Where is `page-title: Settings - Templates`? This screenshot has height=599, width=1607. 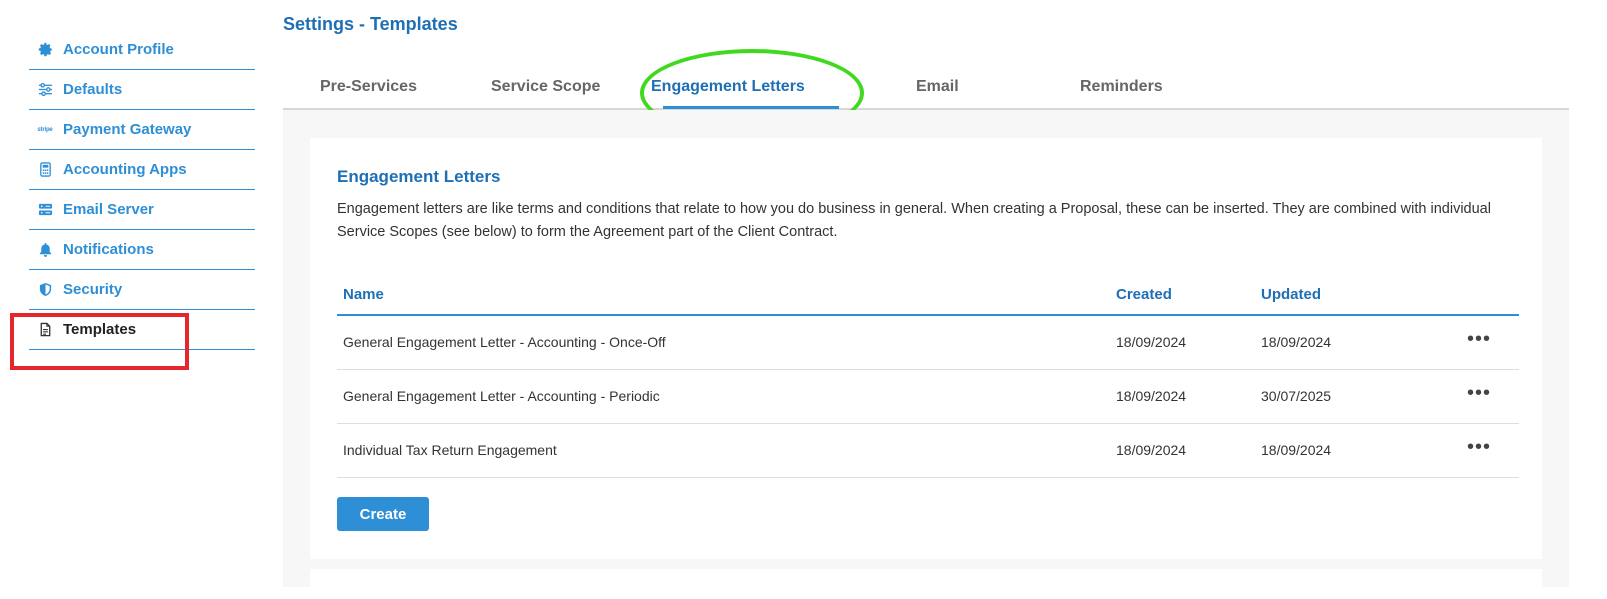
page-title: Settings - Templates is located at coordinates (370, 24).